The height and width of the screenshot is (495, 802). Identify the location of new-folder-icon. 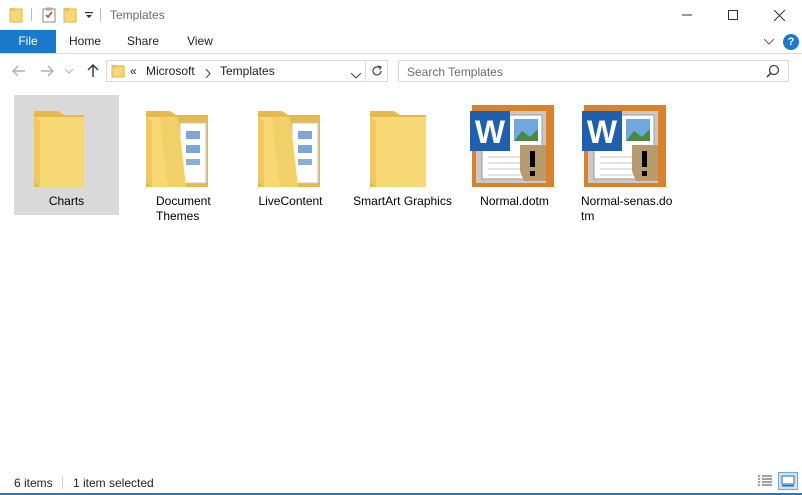
(70, 15).